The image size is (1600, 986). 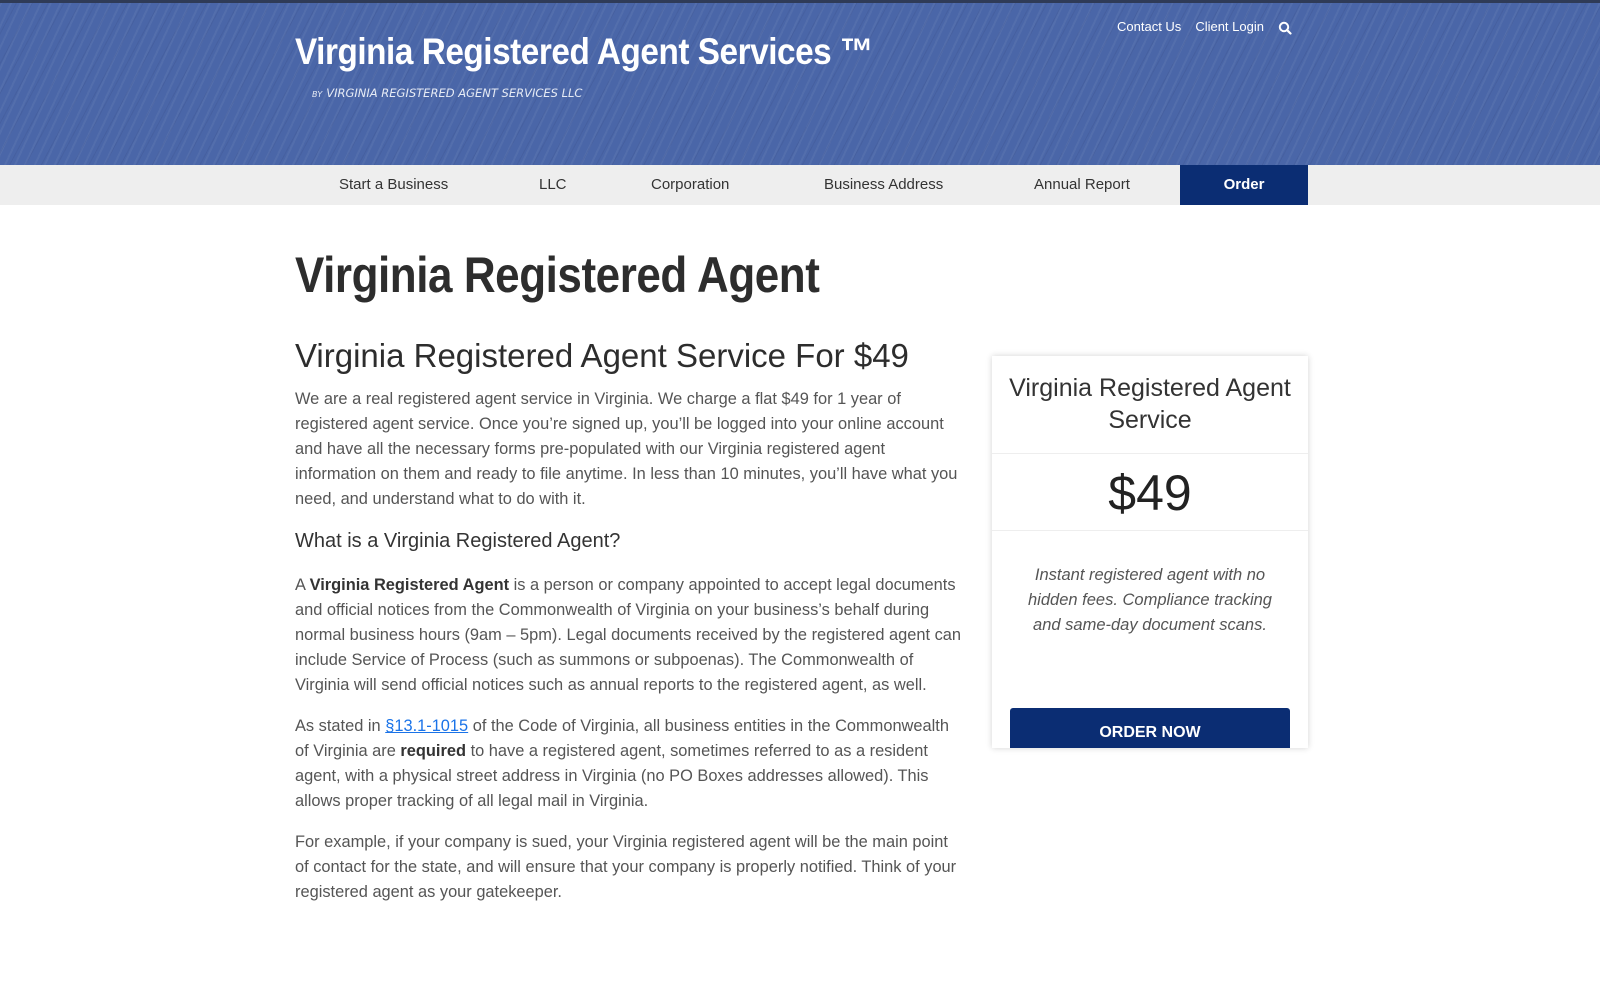 What do you see at coordinates (1082, 185) in the screenshot?
I see `nav-annual-report: Annual Report` at bounding box center [1082, 185].